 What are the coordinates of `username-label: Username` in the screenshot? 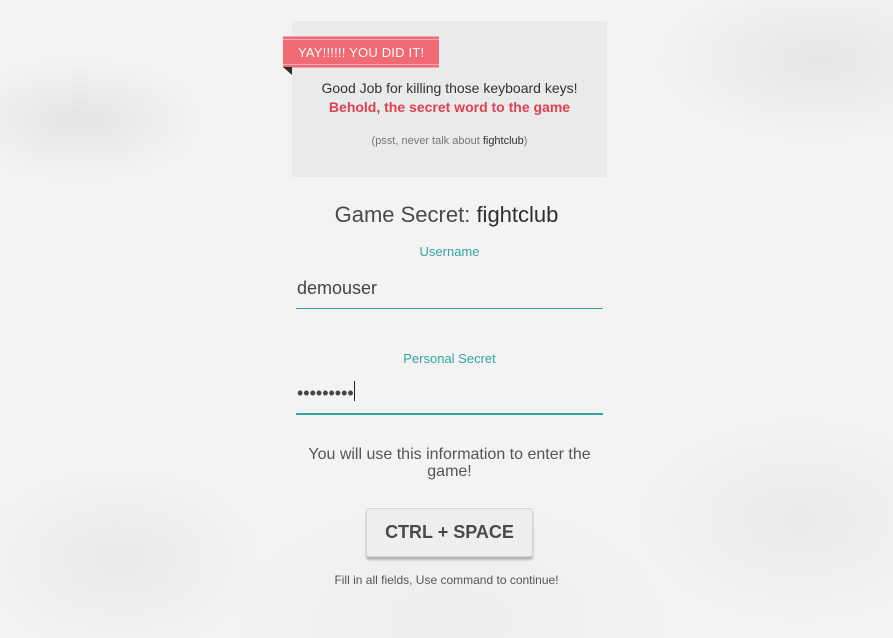 It's located at (449, 251).